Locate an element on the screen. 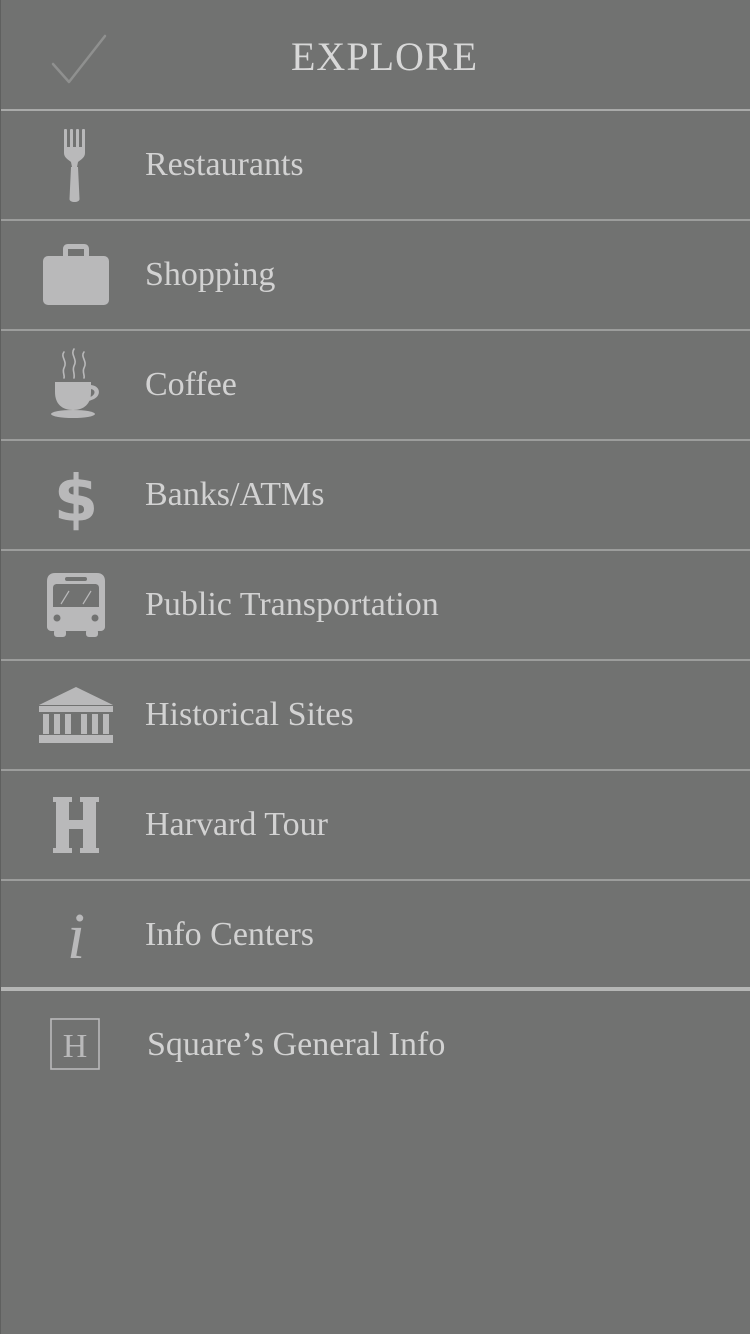 The height and width of the screenshot is (1334, 750). bus-icon is located at coordinates (76, 605).